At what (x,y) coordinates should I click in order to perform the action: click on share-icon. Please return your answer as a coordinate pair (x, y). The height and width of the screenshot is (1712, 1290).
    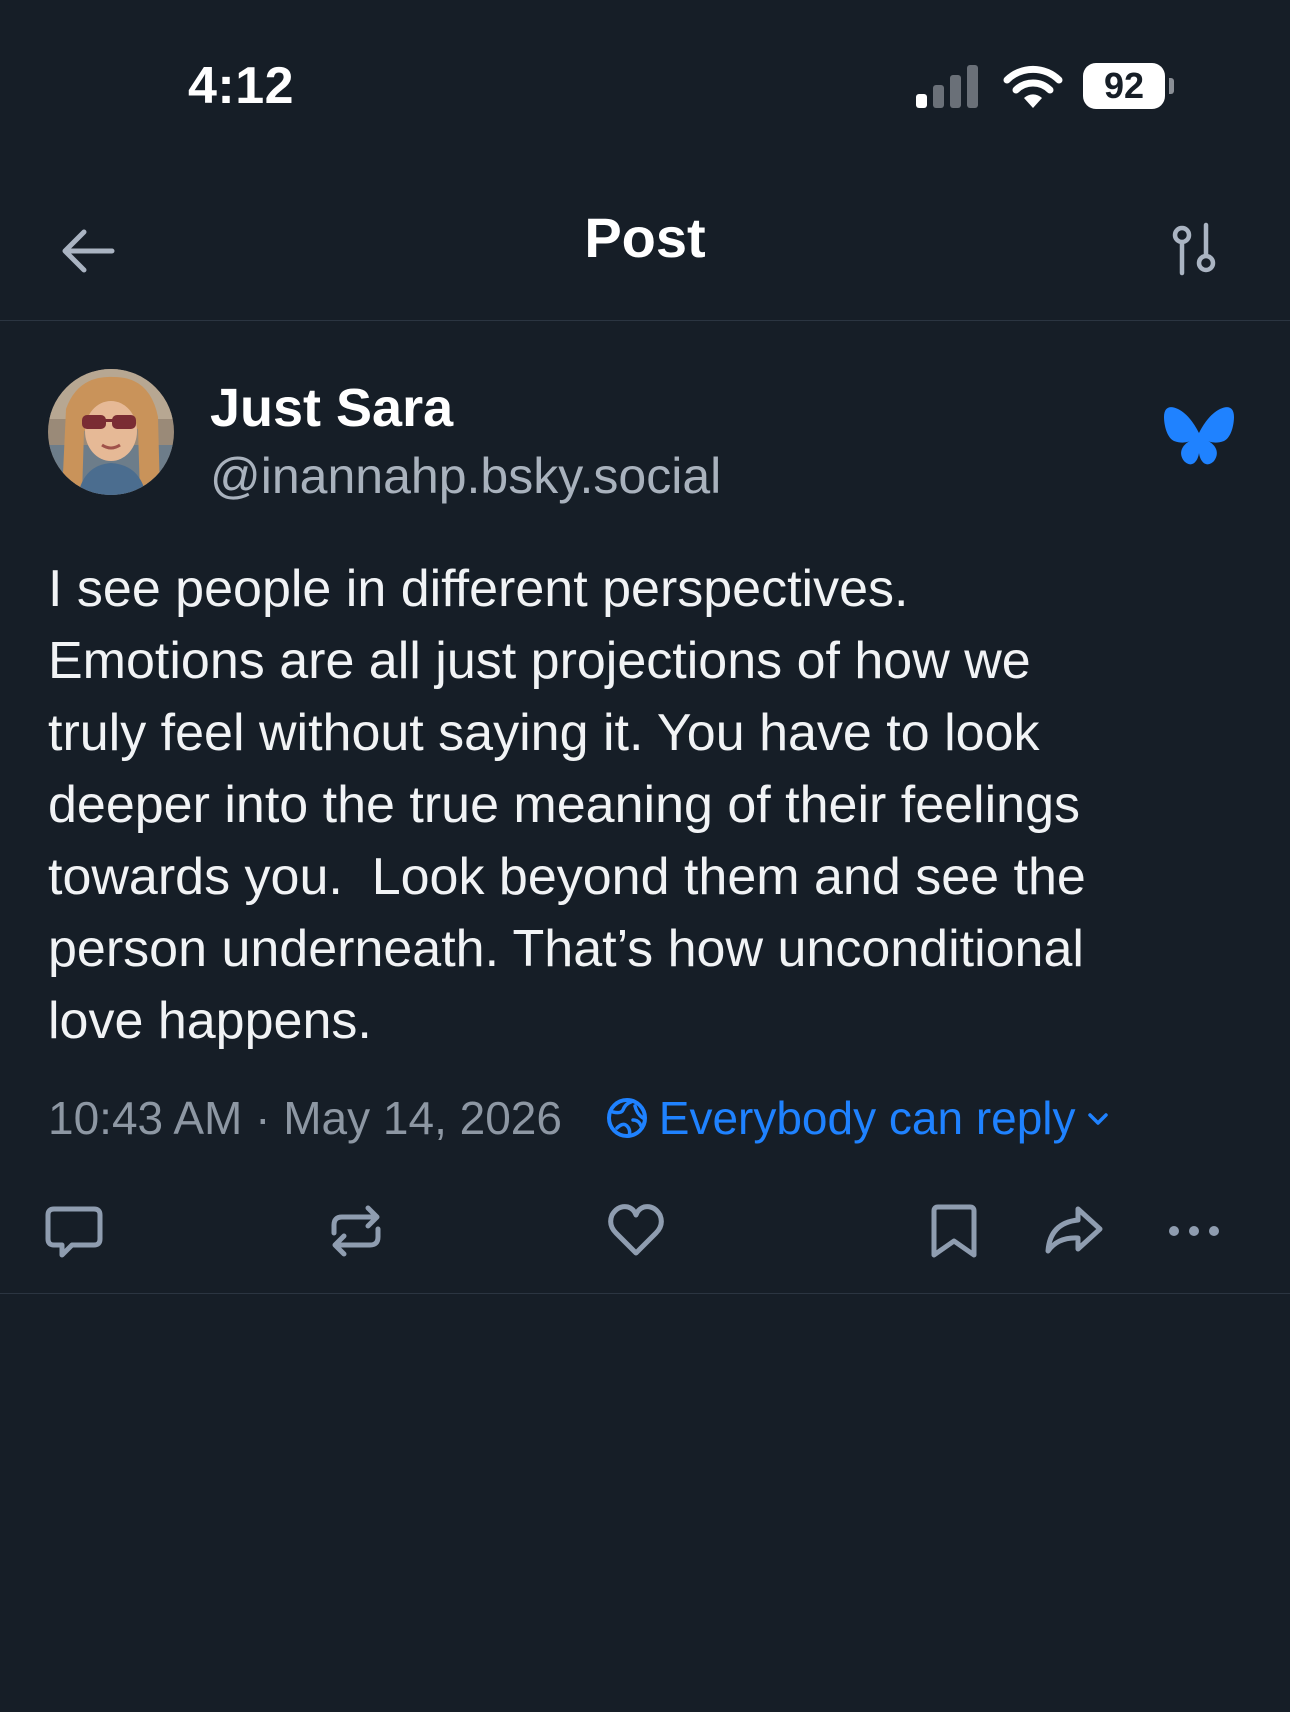
    Looking at the image, I should click on (1074, 1230).